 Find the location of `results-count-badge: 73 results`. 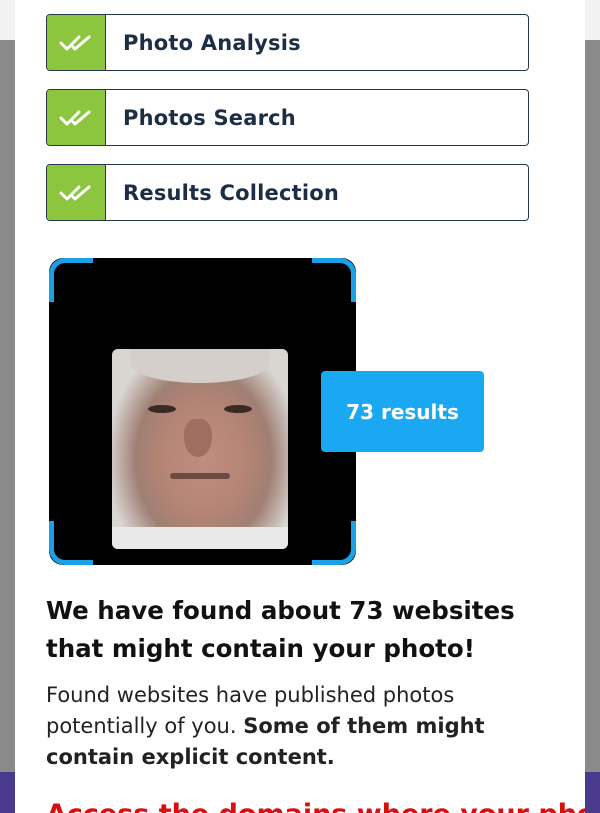

results-count-badge: 73 results is located at coordinates (402, 411).